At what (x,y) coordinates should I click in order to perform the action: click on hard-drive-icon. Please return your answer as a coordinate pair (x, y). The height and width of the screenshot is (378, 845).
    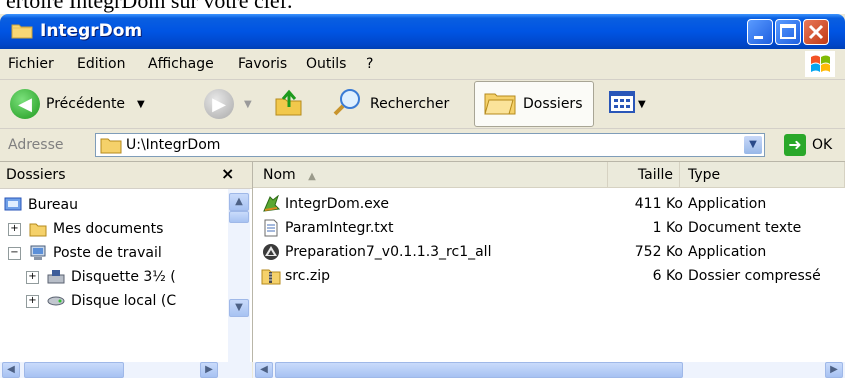
    Looking at the image, I should click on (56, 301).